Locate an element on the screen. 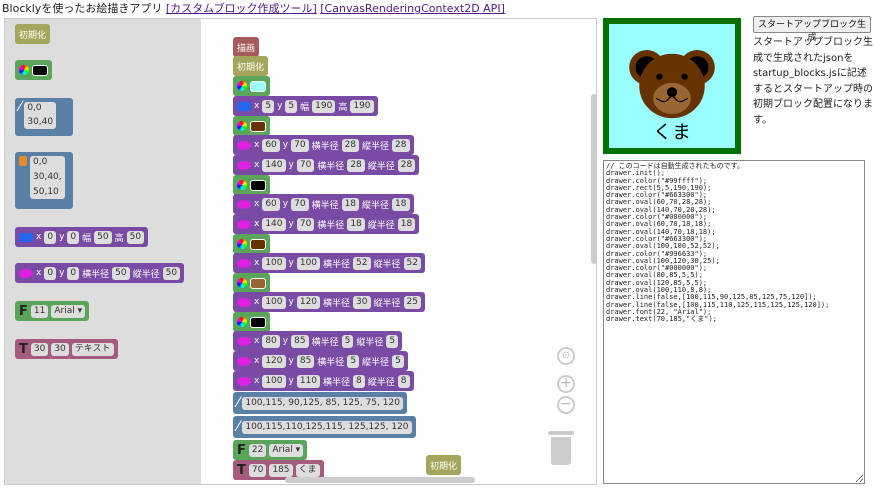  toolbox-text-block: T 30 30 テキスト is located at coordinates (66, 349).